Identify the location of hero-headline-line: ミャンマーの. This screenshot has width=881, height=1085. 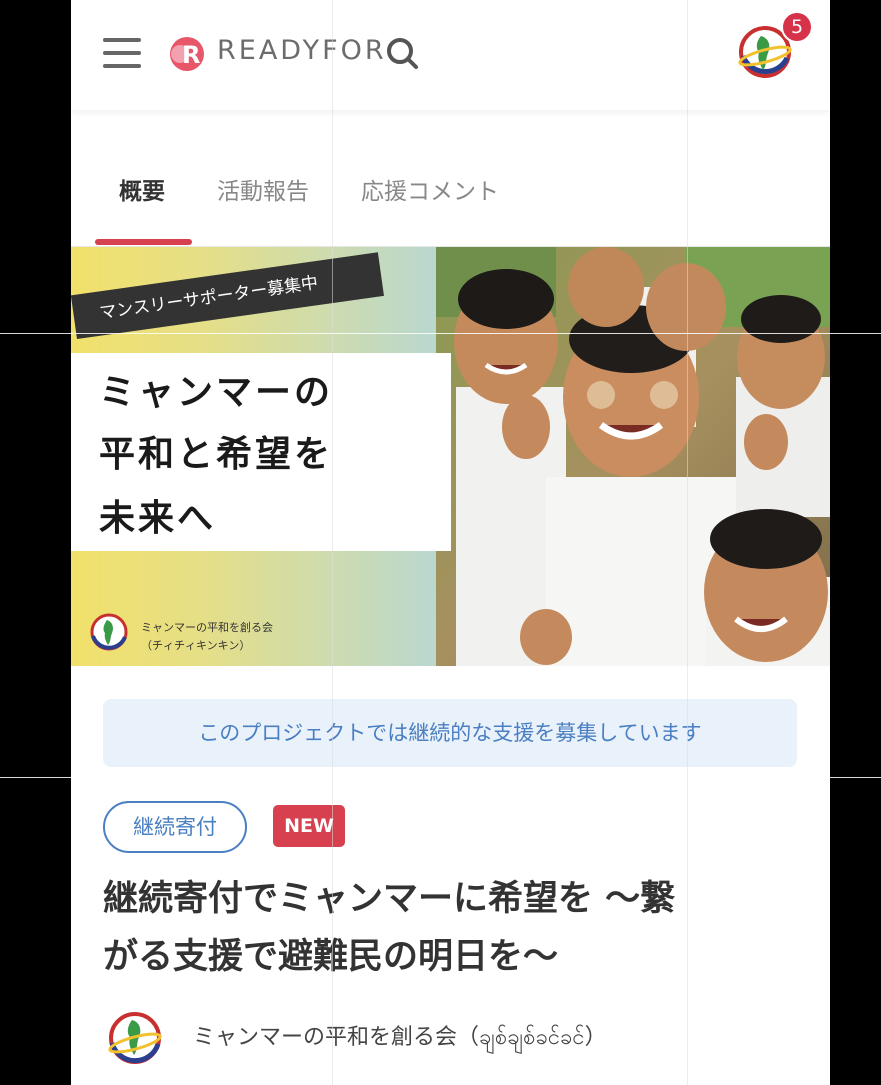
(216, 392).